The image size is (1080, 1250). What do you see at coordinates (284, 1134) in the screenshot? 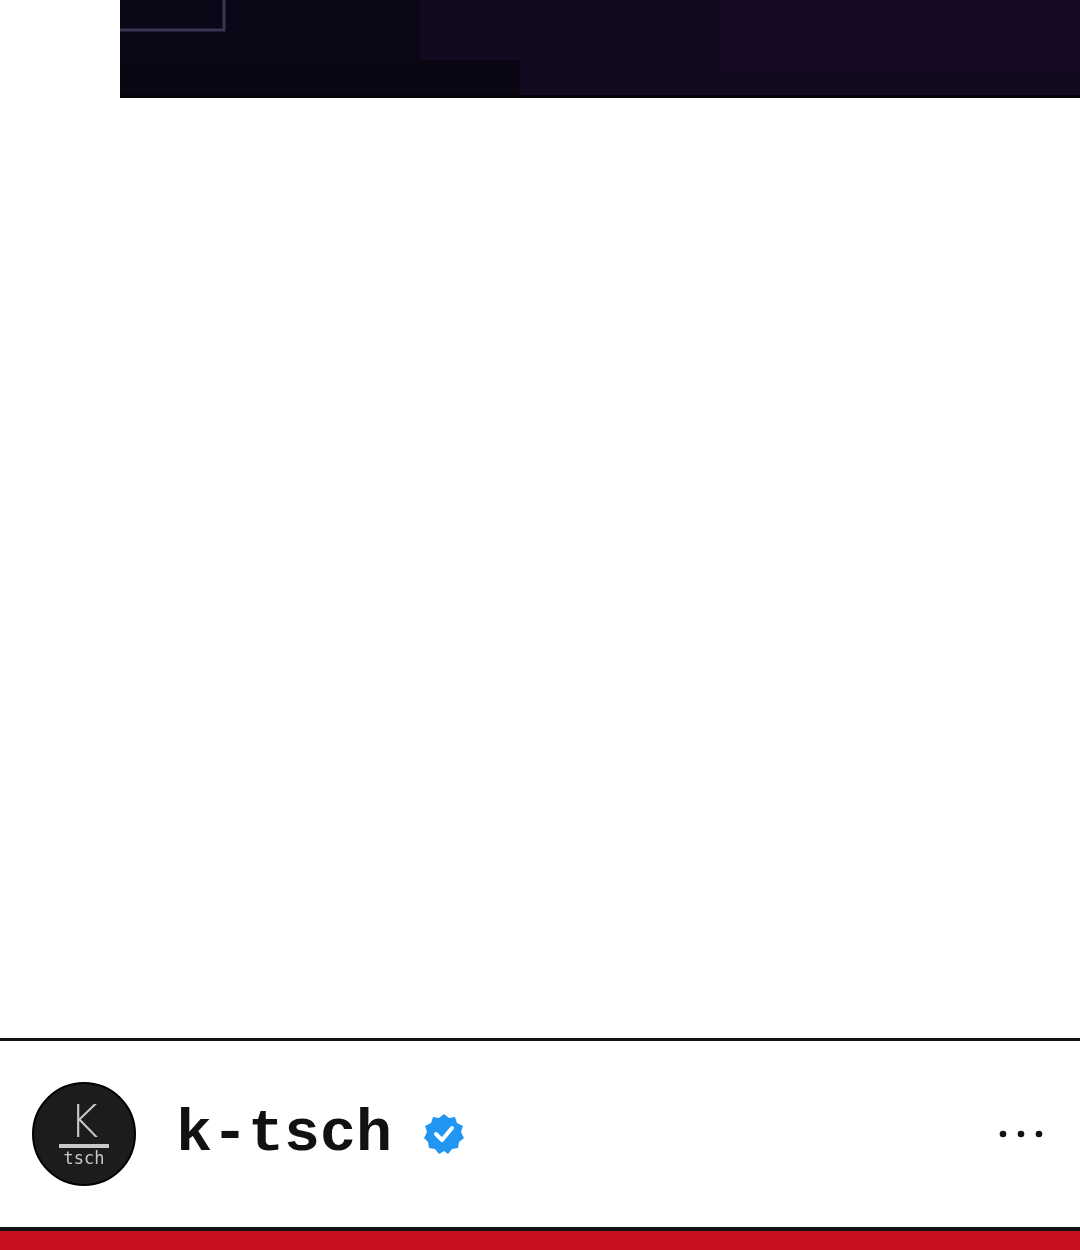
I see `username: k-tsch` at bounding box center [284, 1134].